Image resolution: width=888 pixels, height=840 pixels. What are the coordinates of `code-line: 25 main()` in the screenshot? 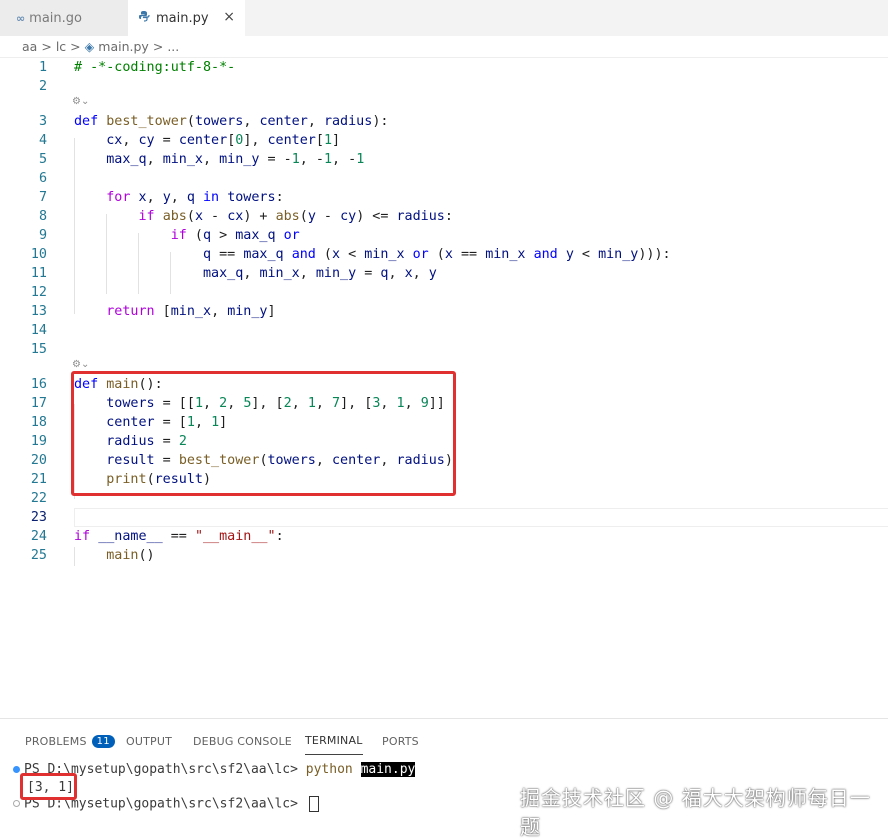 It's located at (444, 555).